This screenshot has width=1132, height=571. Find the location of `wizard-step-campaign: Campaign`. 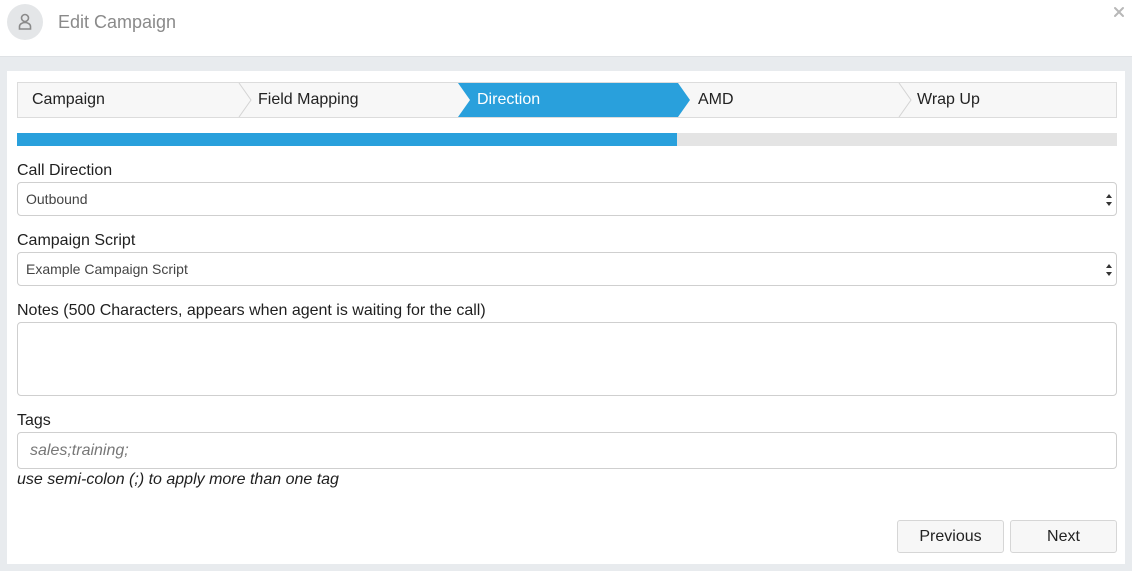

wizard-step-campaign: Campaign is located at coordinates (130, 100).